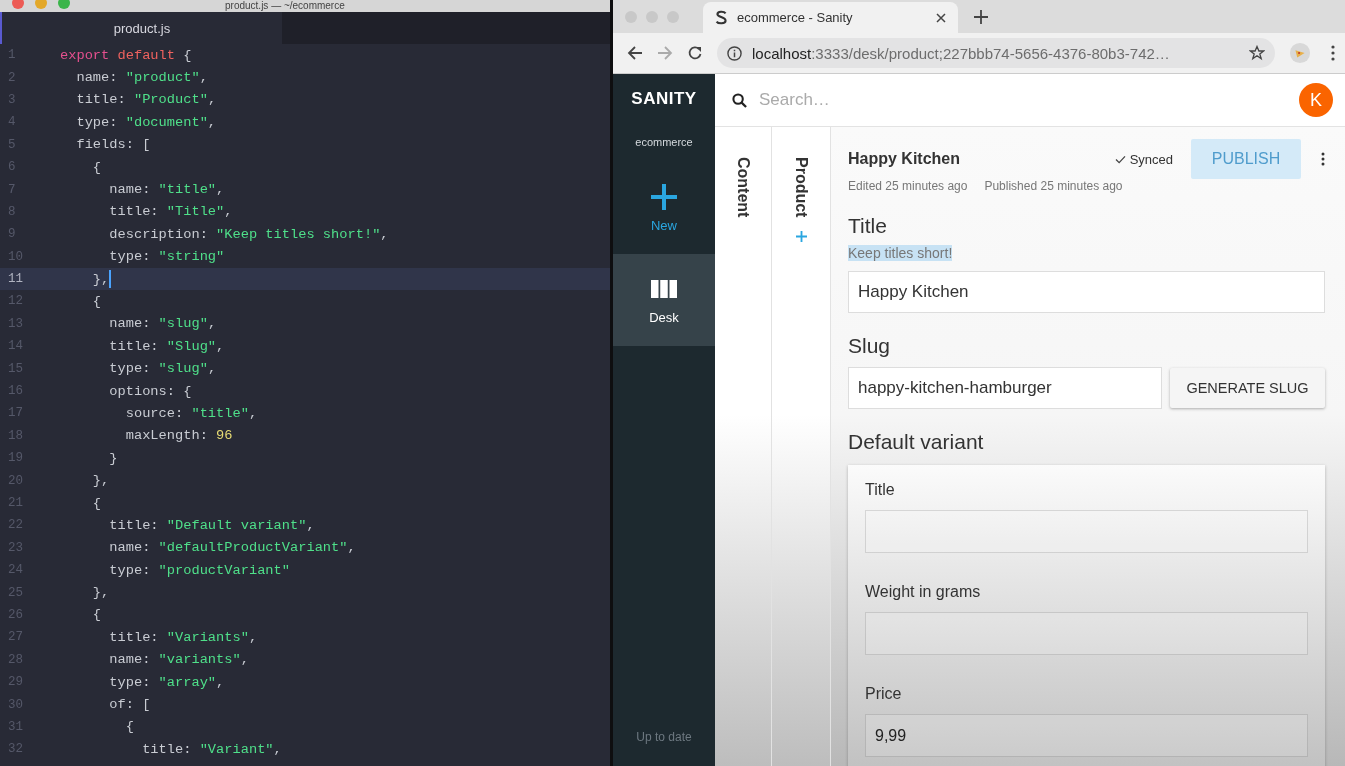 The width and height of the screenshot is (1345, 766). What do you see at coordinates (141, 28) in the screenshot?
I see `file-tab: product.js` at bounding box center [141, 28].